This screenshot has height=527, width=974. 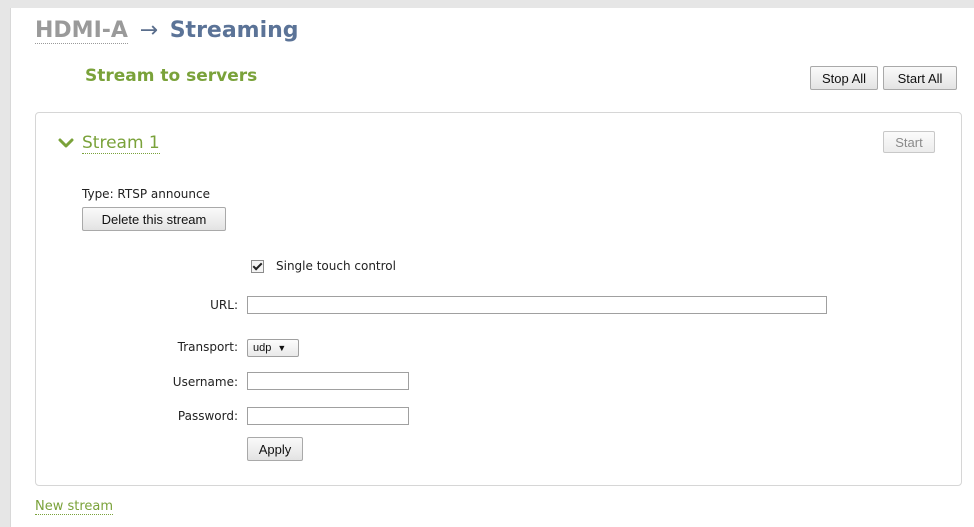 I want to click on chevron-down-icon, so click(x=66, y=143).